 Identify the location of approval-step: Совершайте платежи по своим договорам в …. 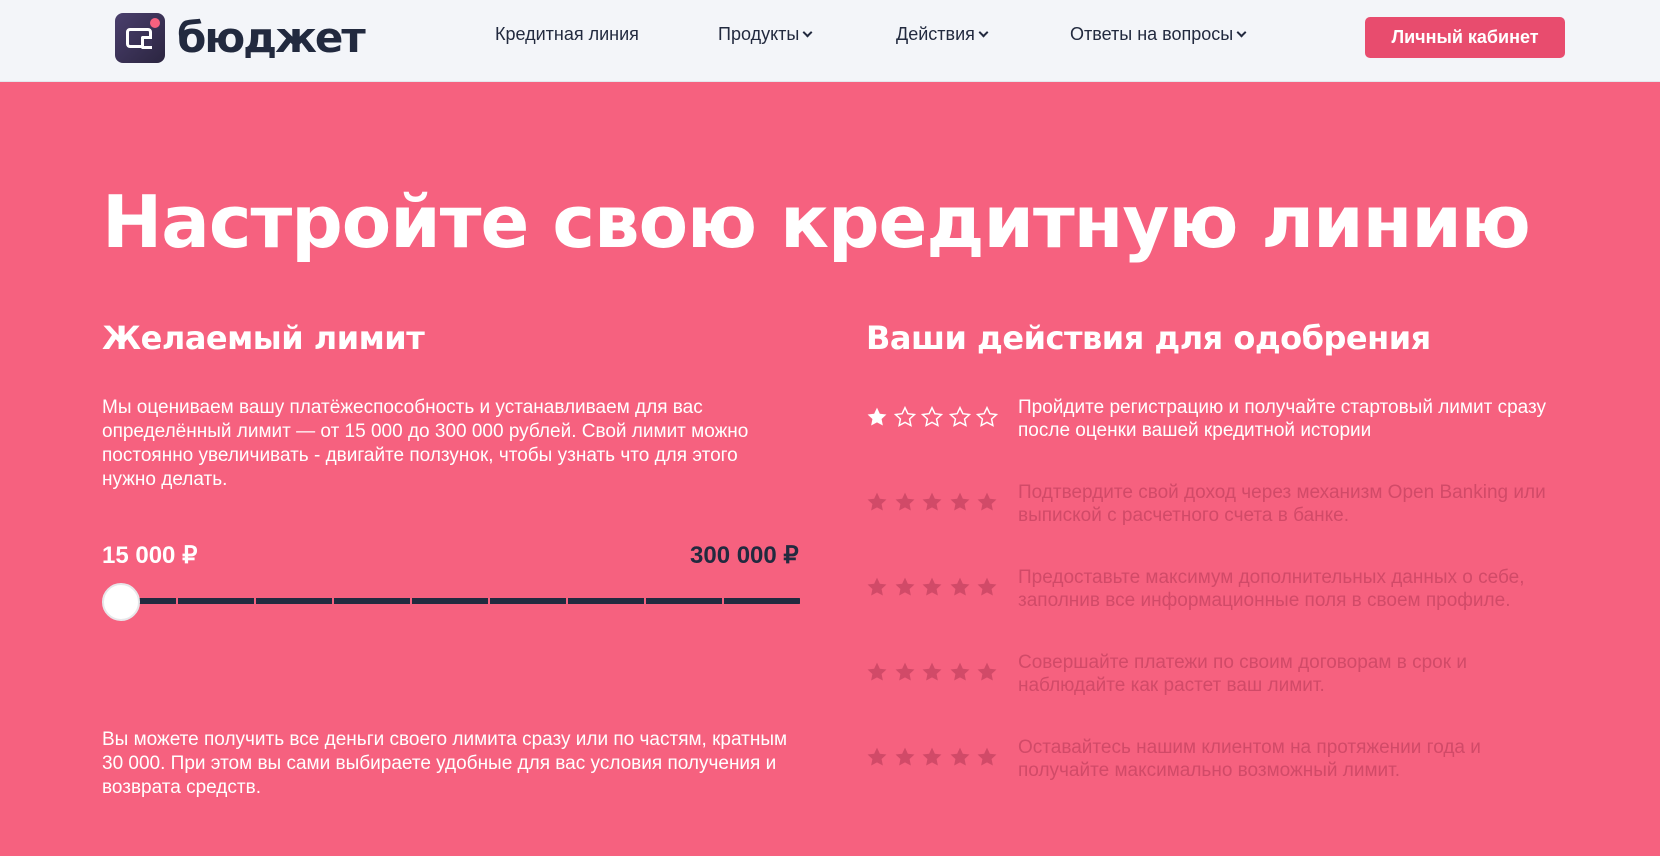
(1216, 677).